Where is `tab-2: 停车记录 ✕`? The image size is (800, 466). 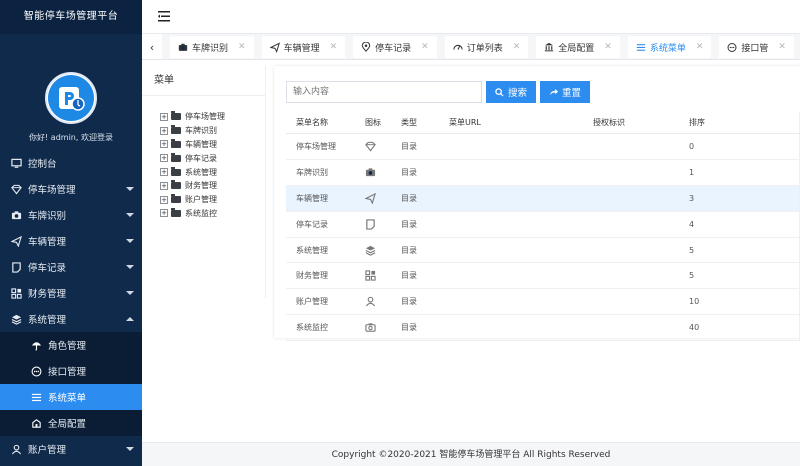 tab-2: 停车记录 ✕ is located at coordinates (395, 47).